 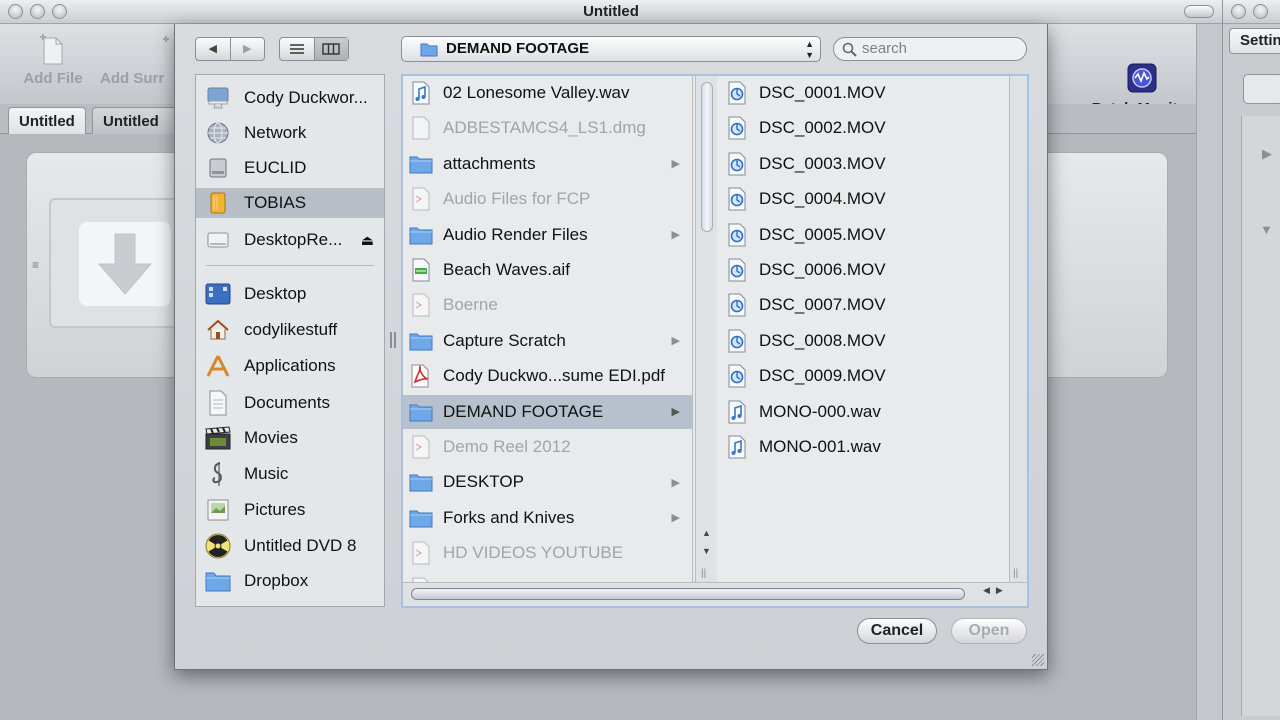 I want to click on scroll-down-arrow-icon: ▼, so click(x=706, y=551).